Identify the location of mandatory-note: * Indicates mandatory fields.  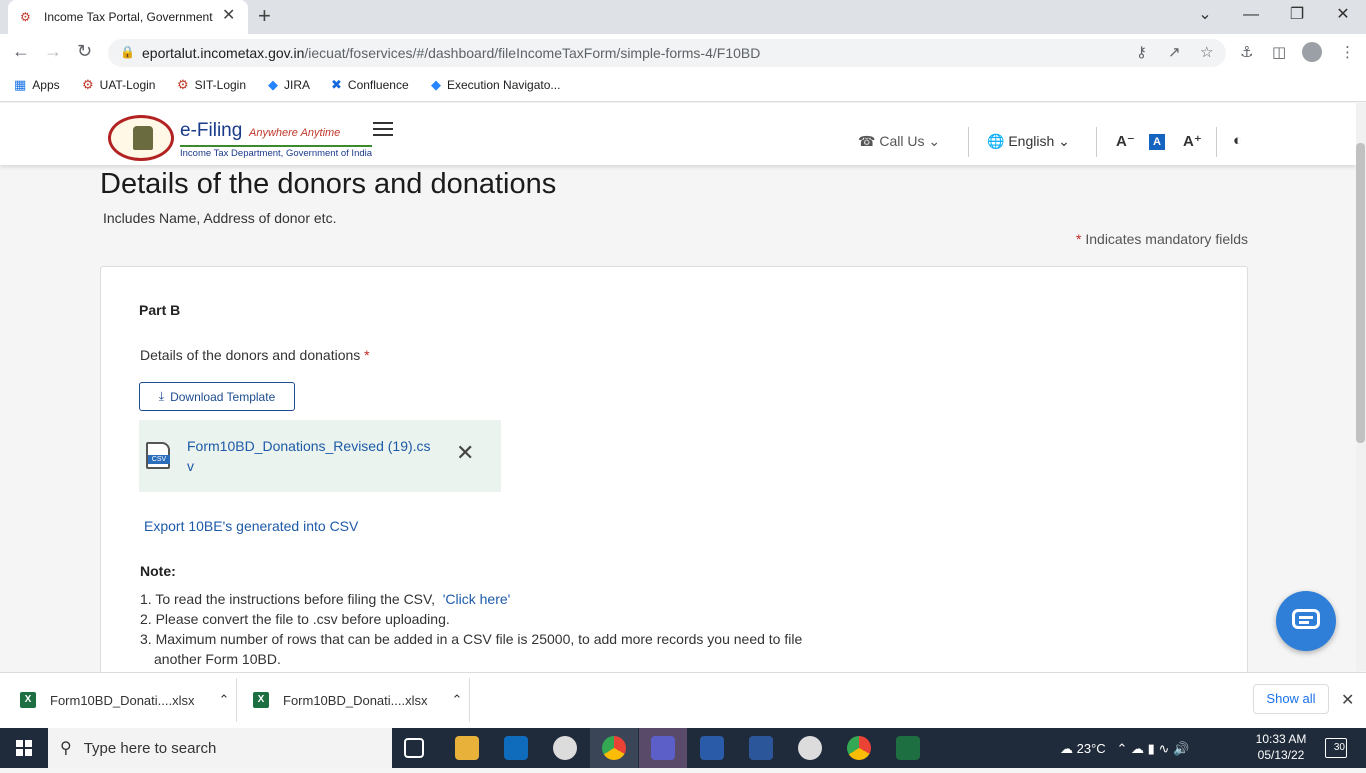
(1162, 239).